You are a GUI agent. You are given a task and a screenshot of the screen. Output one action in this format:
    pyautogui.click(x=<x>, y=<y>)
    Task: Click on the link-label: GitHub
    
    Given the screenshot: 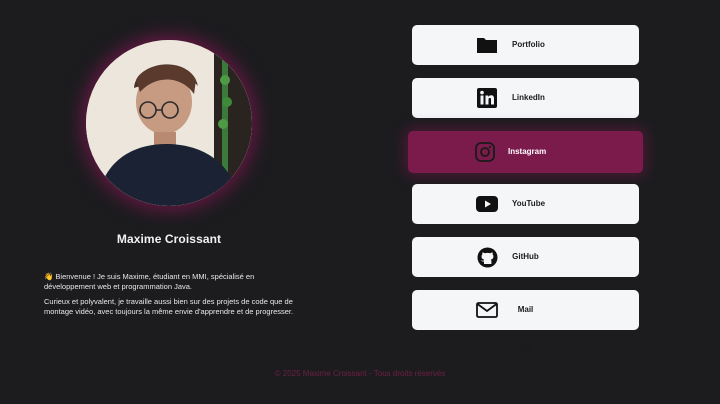 What is the action you would take?
    pyautogui.click(x=525, y=256)
    